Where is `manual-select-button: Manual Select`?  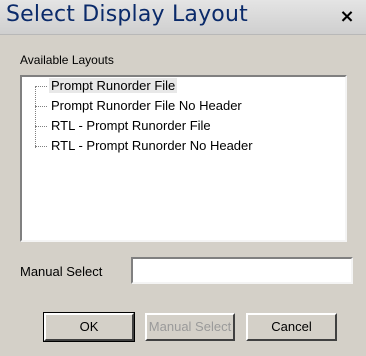 manual-select-button: Manual Select is located at coordinates (190, 327).